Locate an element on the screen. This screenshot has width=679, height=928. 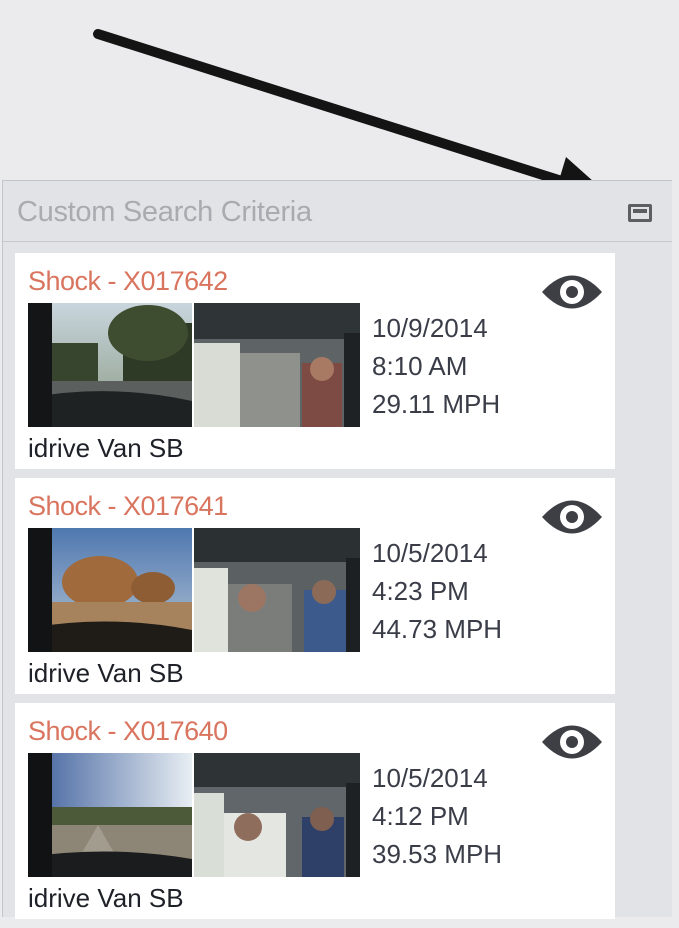
event-title: Shock - X017642 is located at coordinates (128, 281).